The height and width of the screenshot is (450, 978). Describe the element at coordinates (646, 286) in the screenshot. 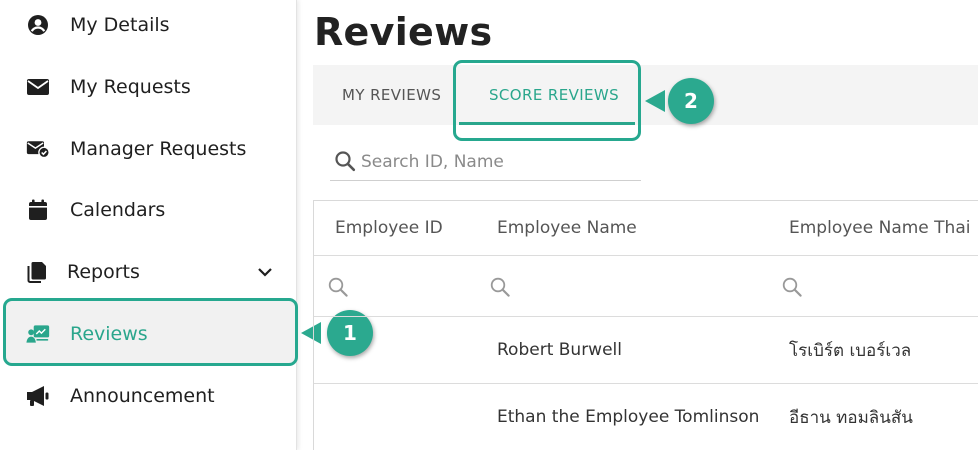

I see `table-filter-row` at that location.